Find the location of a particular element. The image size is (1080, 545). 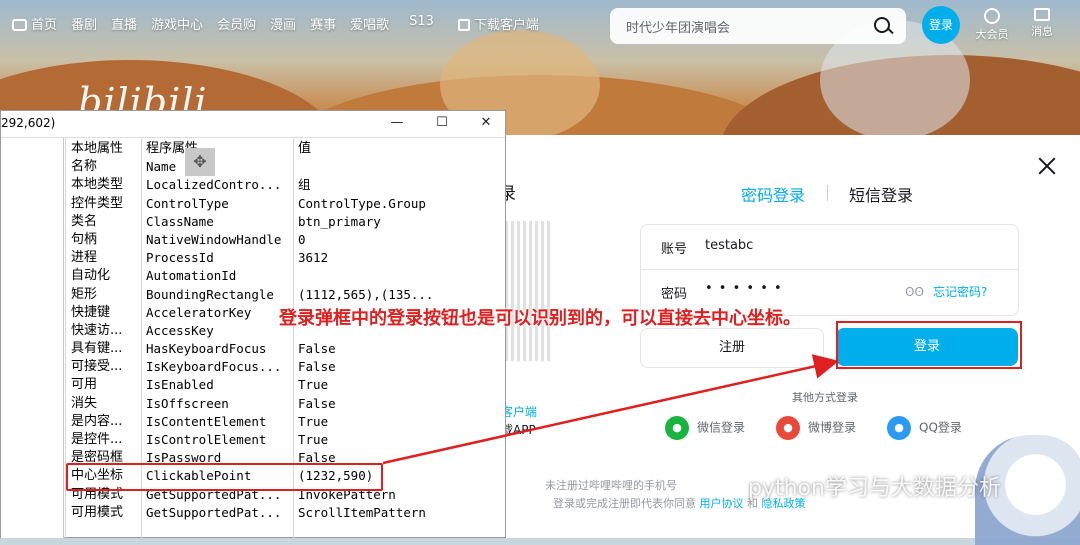

cell-value: ControlType.Group is located at coordinates (362, 203).